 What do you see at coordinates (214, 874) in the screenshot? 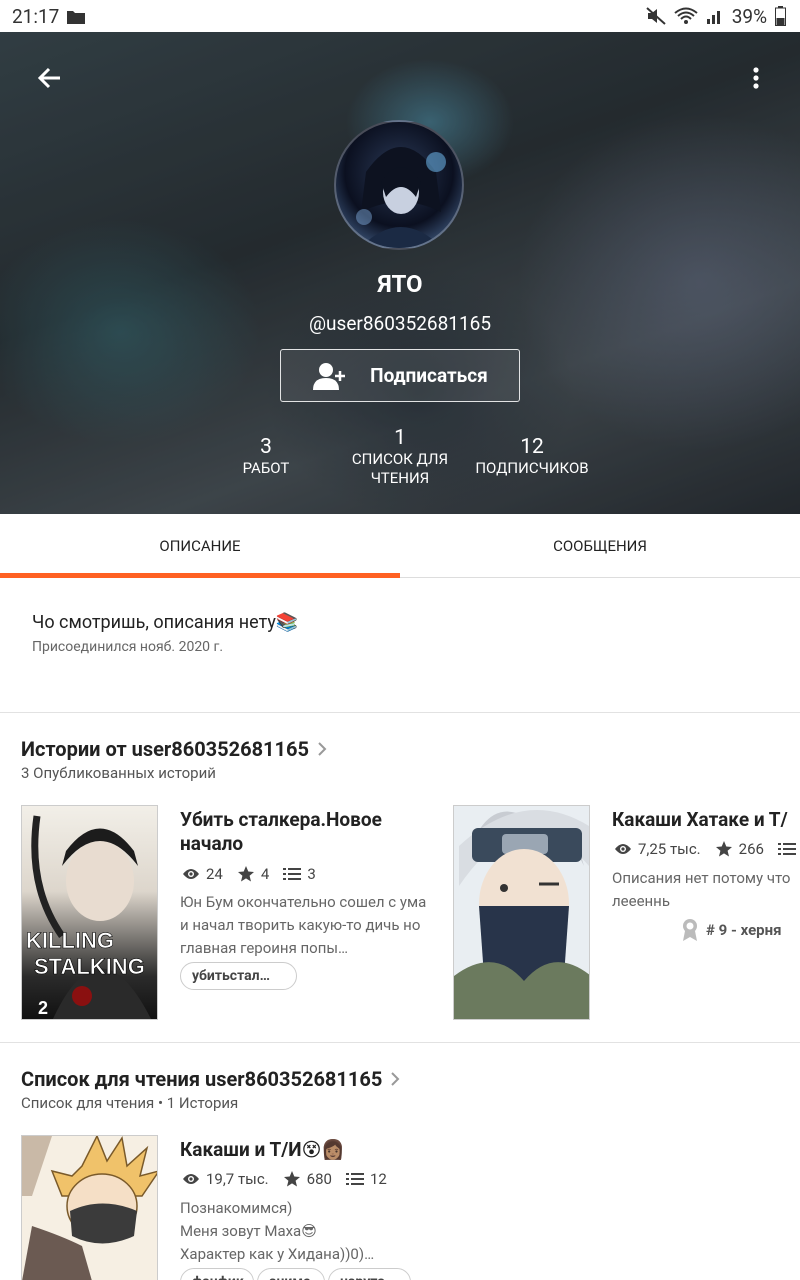
I see `views-count: 24` at bounding box center [214, 874].